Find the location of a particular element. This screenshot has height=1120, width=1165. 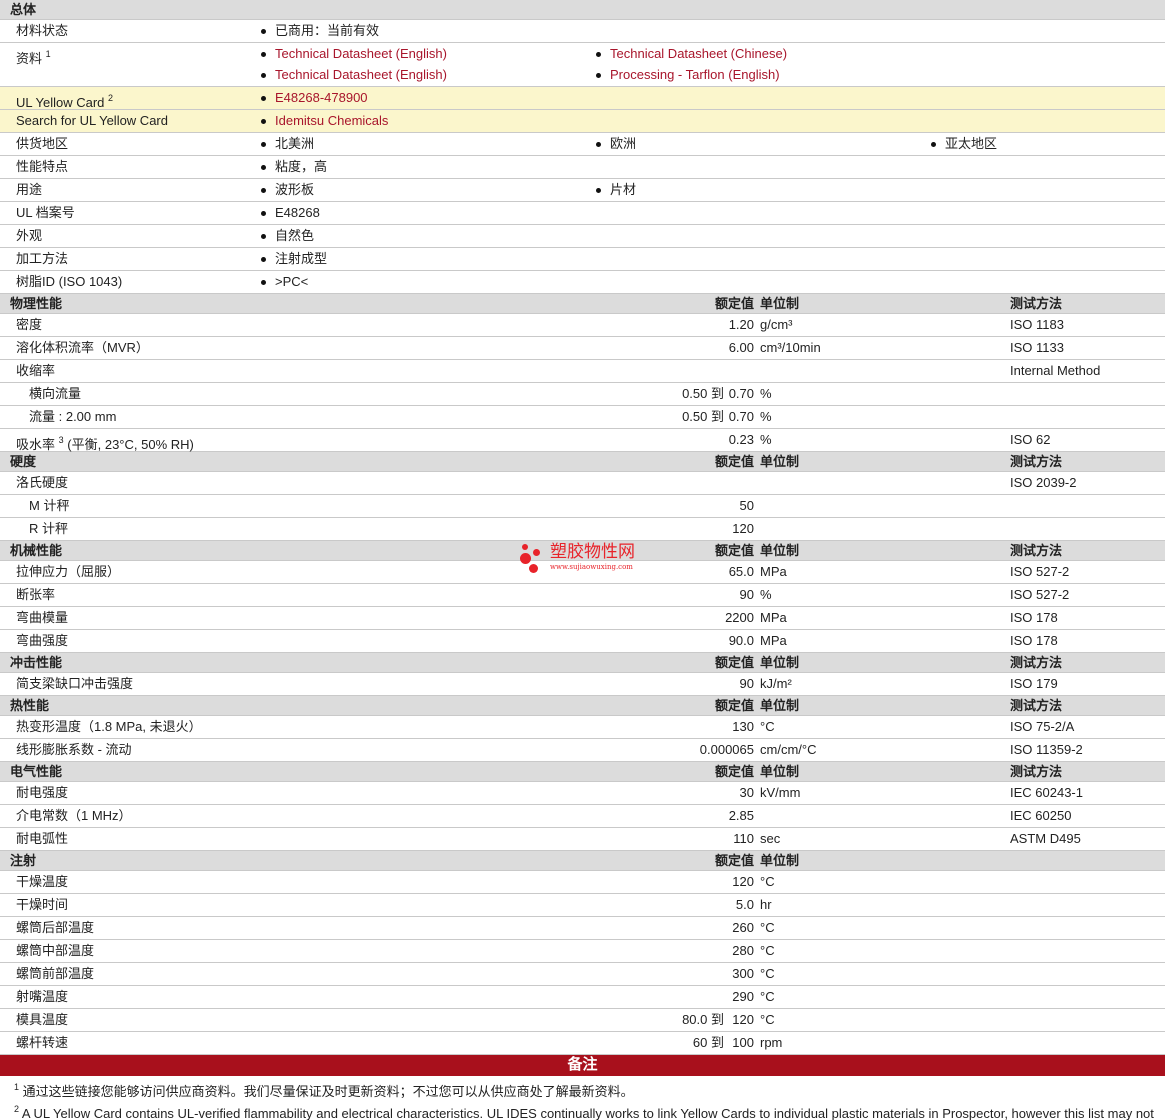

row-label: 热变形温度（1.8 MPa, 未退火） is located at coordinates (109, 726).